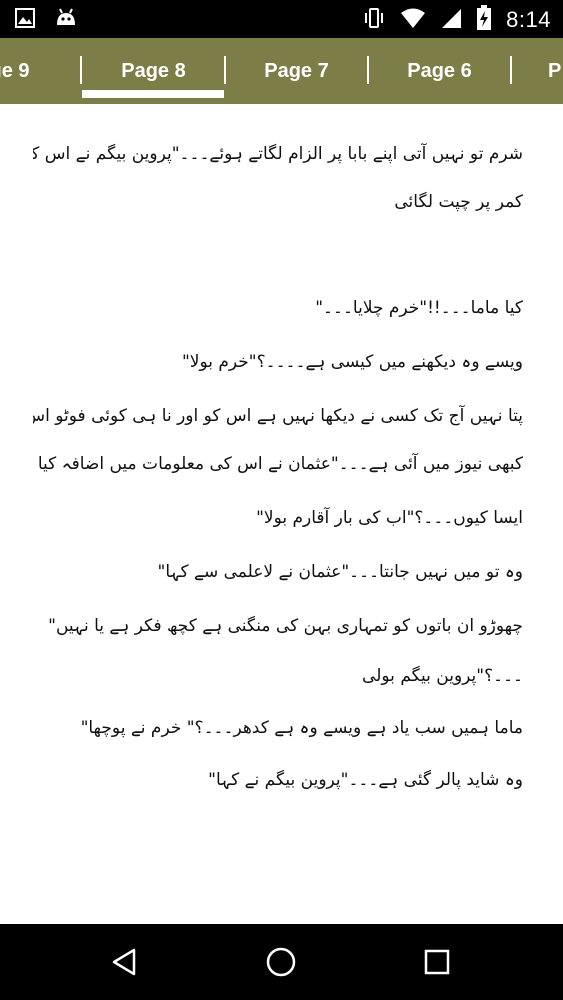  I want to click on text-line: ایسا کیوں۔۔۔؟"اب کی بار آقارم بولا", so click(389, 518).